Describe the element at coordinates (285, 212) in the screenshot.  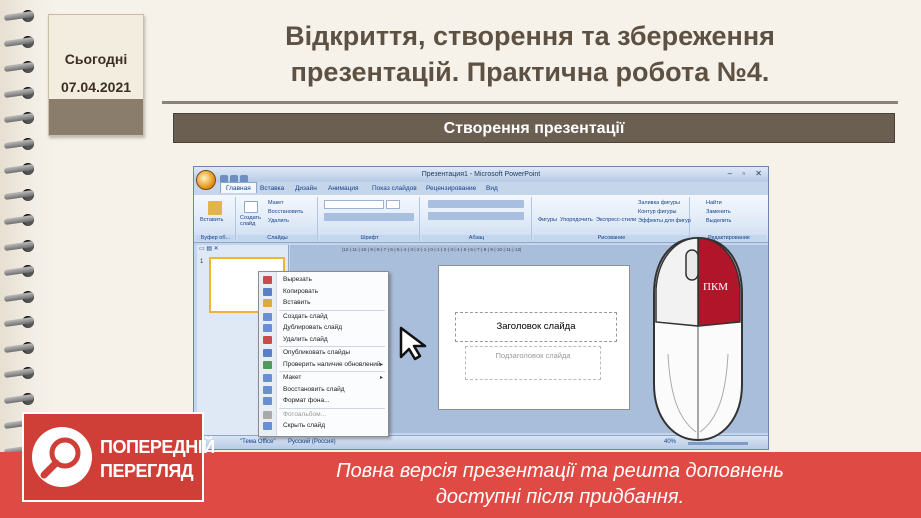
I see `restore-button: Восстановить` at that location.